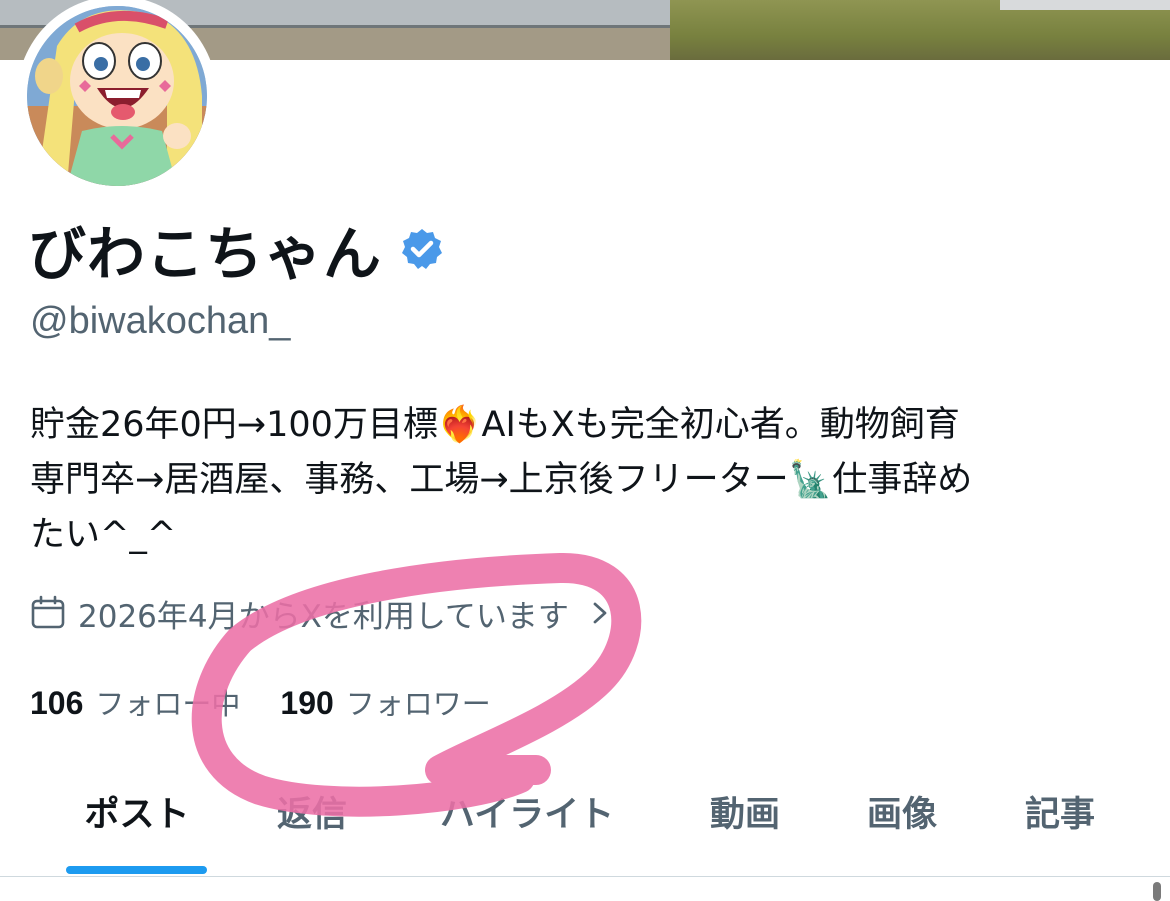 Image resolution: width=1170 pixels, height=901 pixels. What do you see at coordinates (136, 870) in the screenshot?
I see `active-tab-indicator` at bounding box center [136, 870].